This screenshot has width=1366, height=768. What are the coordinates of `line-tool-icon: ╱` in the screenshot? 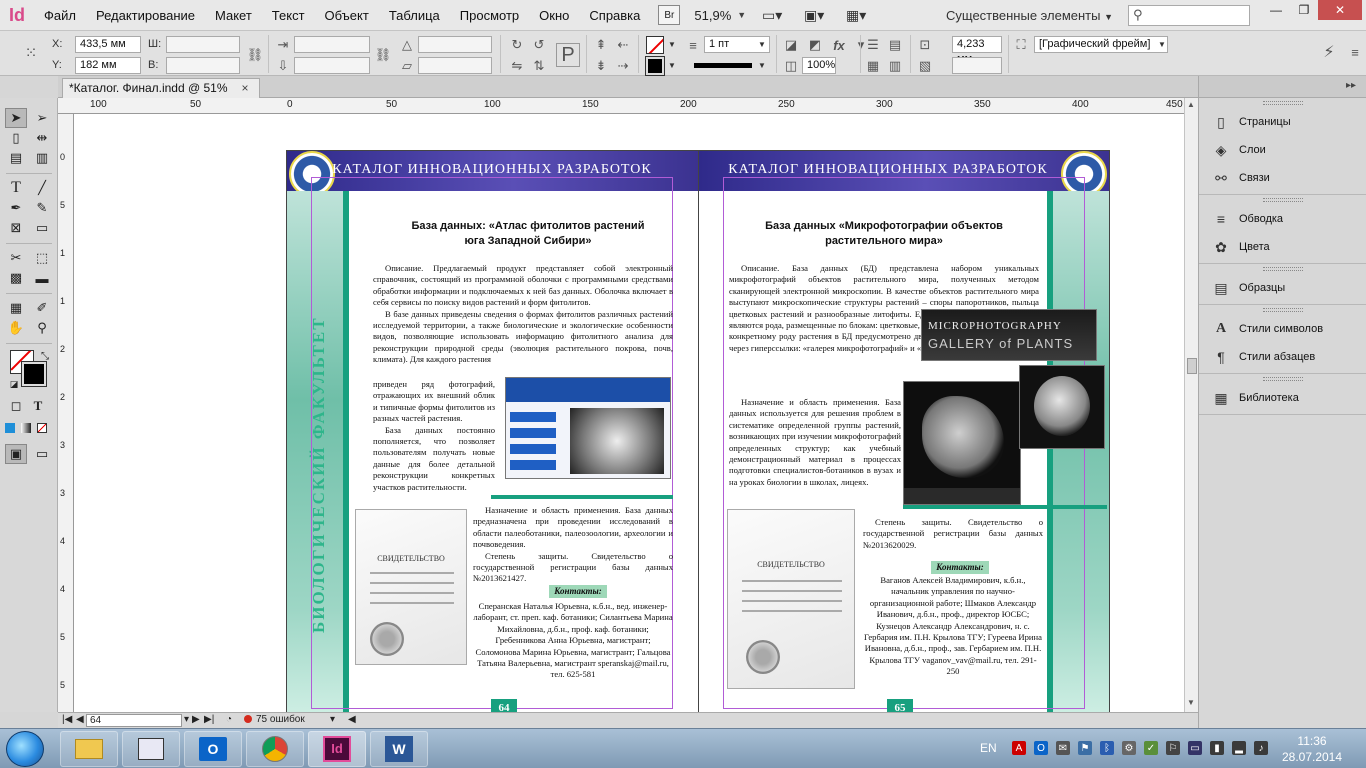 It's located at (42, 188).